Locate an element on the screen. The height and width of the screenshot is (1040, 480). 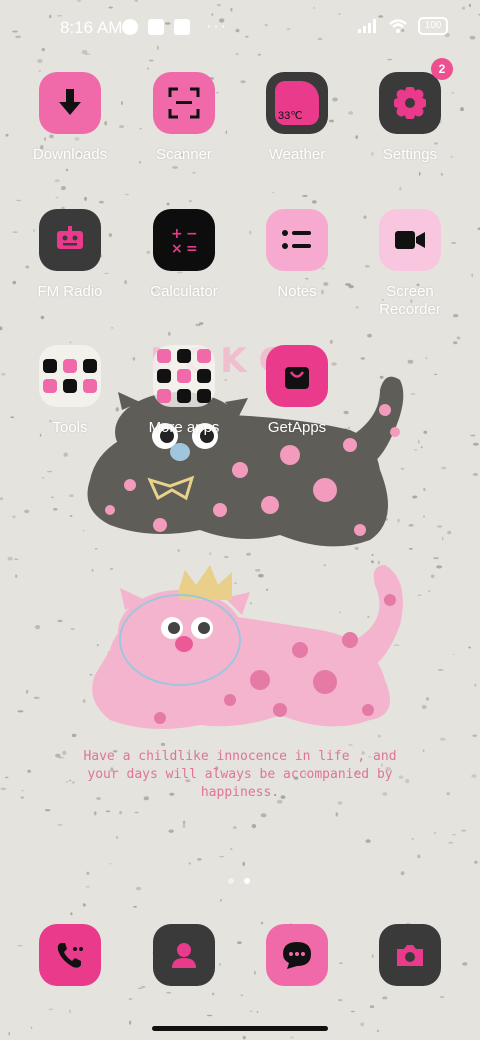
message-icon is located at coordinates (297, 955).